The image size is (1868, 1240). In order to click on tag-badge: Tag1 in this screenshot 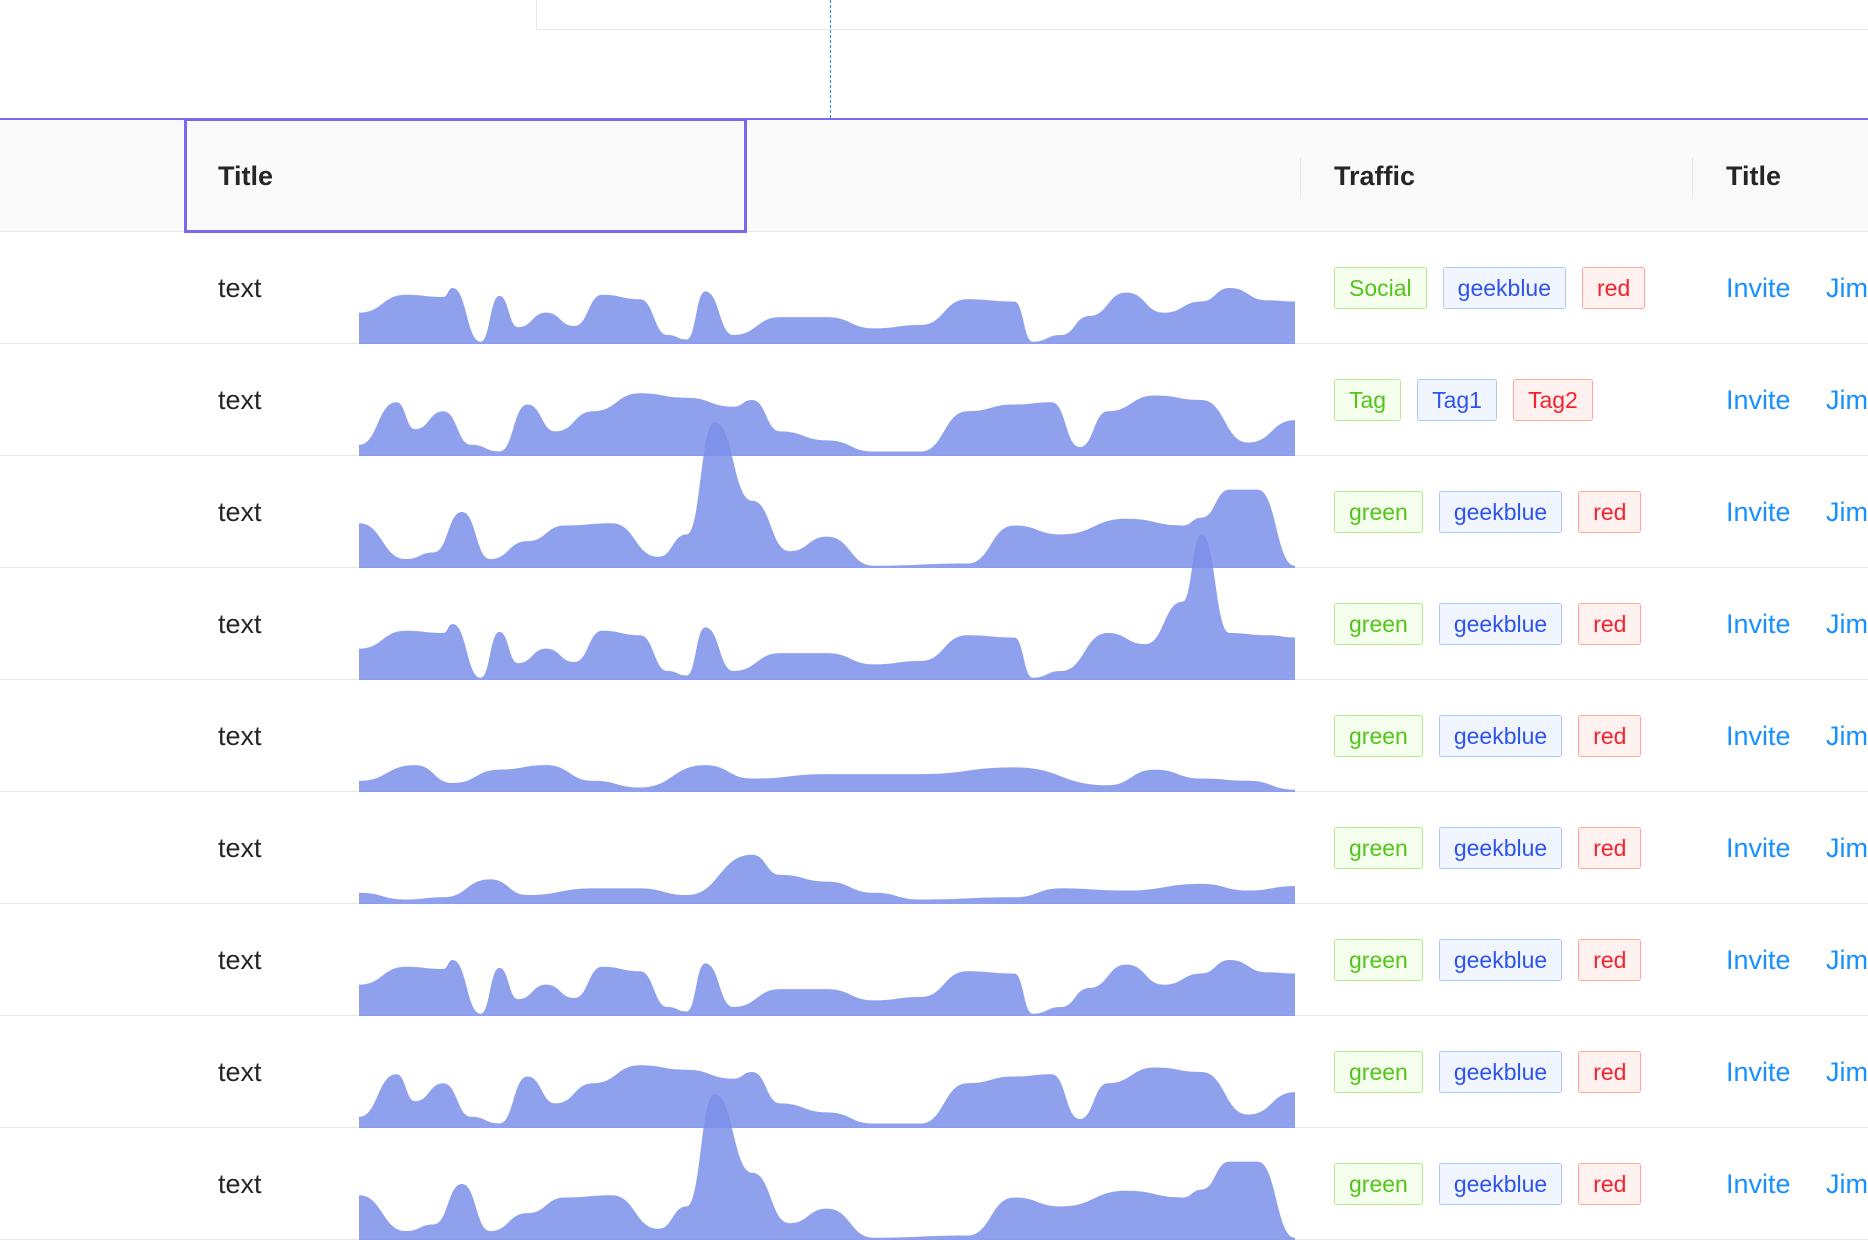, I will do `click(1457, 400)`.